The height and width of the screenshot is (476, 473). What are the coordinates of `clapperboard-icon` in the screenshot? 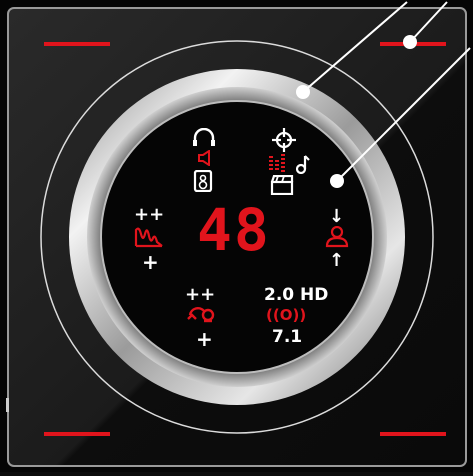 It's located at (282, 186).